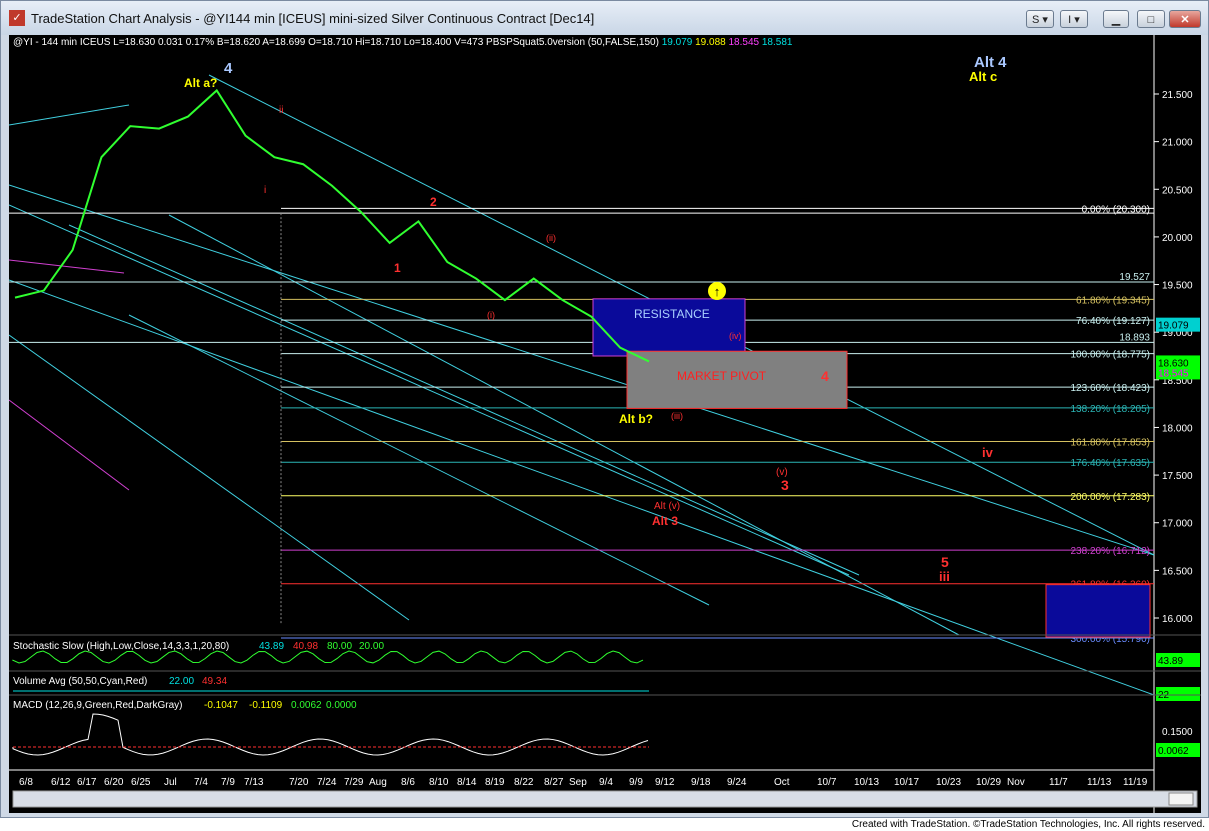 Image resolution: width=1209 pixels, height=831 pixels. I want to click on fib-label: 61.80% (19.345), so click(1113, 300).